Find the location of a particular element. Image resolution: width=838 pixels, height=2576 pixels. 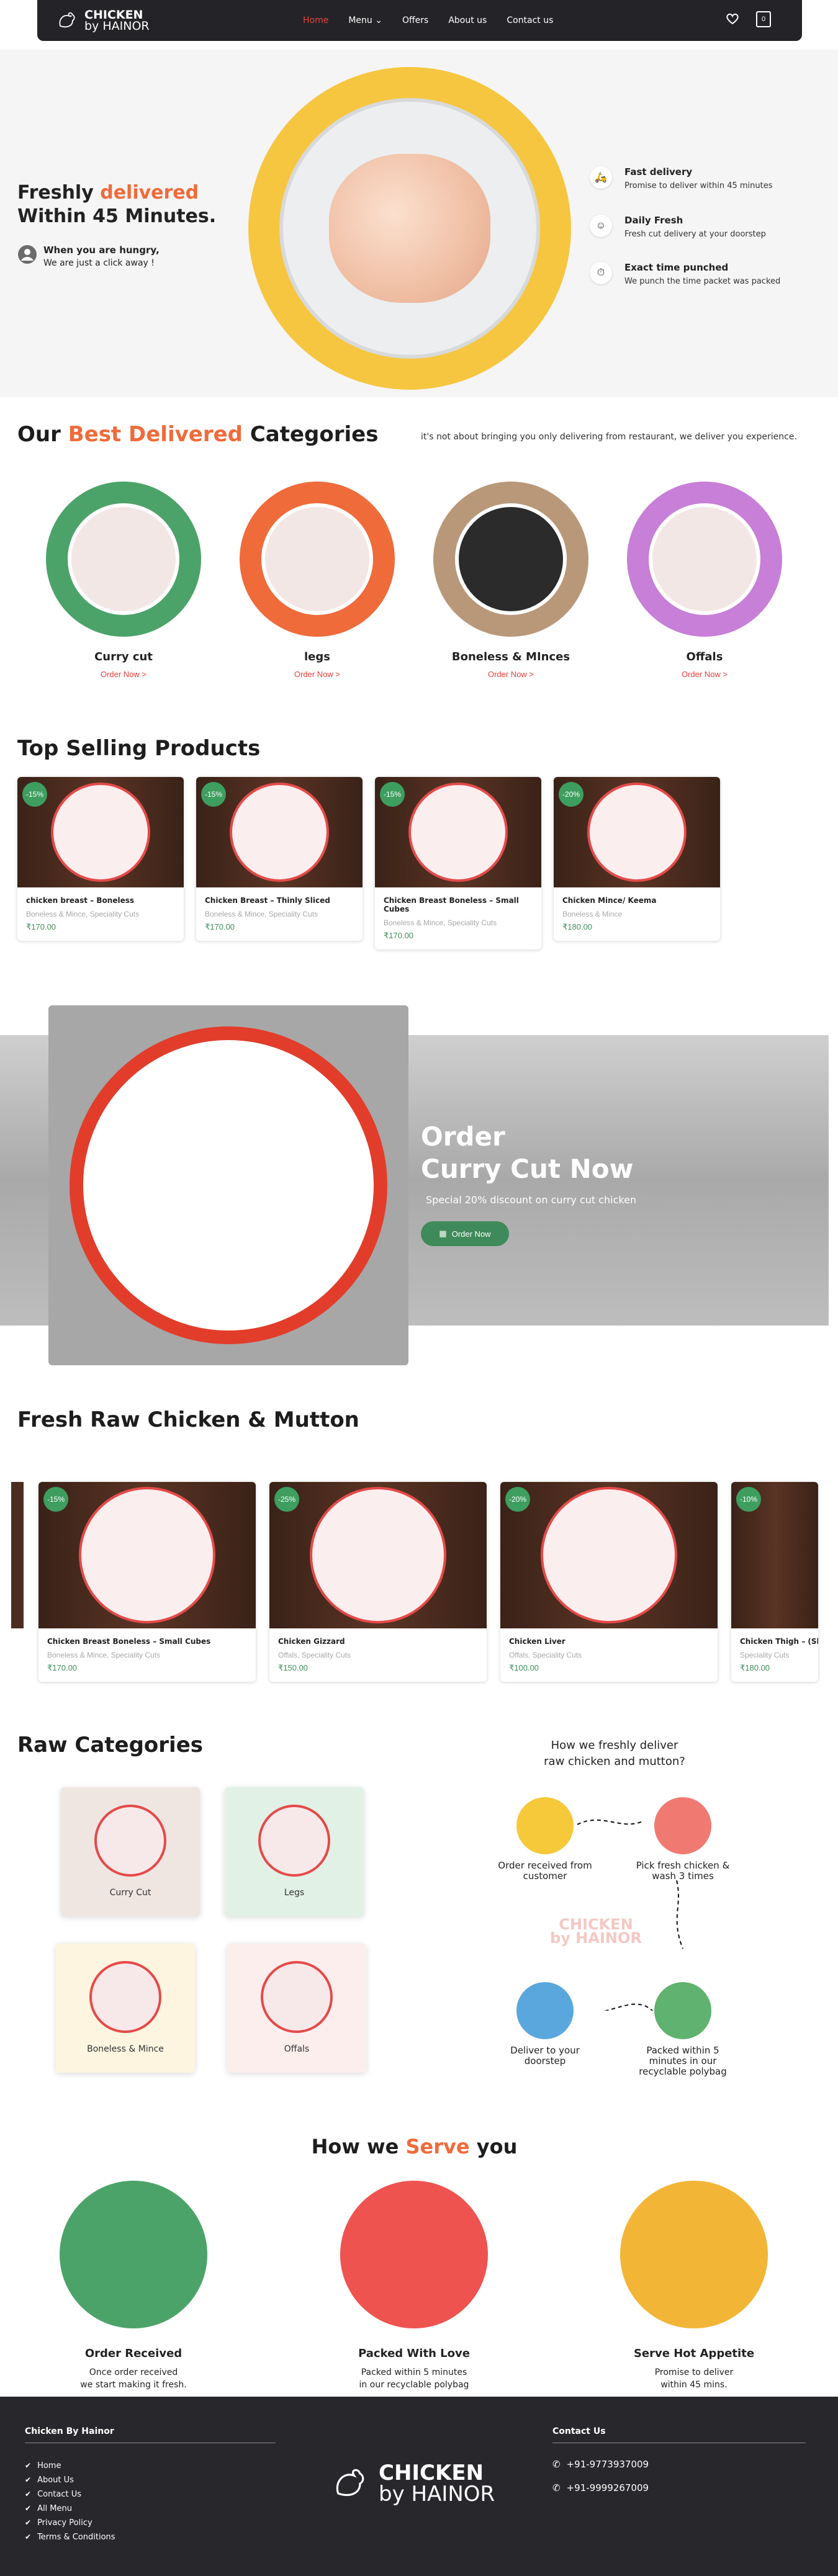

product-name: Chicken Mince/ Keema is located at coordinates (636, 900).